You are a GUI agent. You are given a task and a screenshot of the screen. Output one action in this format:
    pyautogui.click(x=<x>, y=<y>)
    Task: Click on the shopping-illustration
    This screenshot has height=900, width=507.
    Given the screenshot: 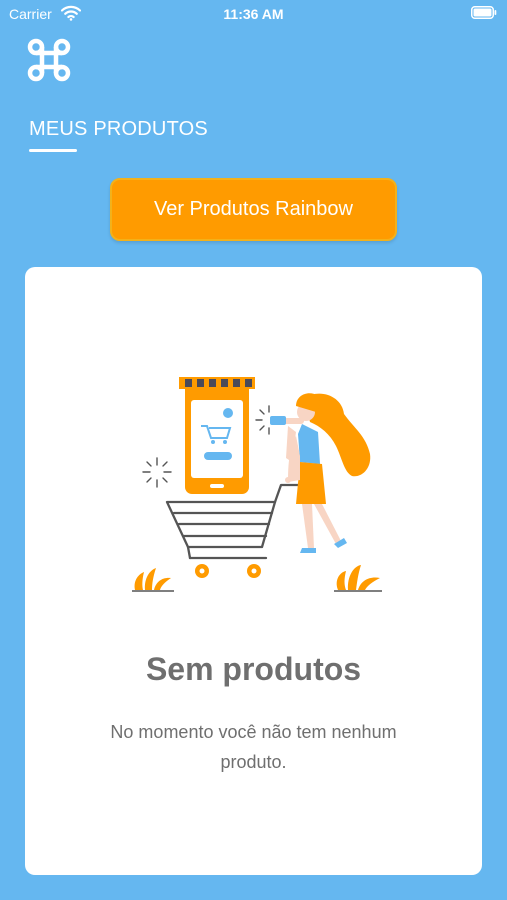 What is the action you would take?
    pyautogui.click(x=257, y=484)
    